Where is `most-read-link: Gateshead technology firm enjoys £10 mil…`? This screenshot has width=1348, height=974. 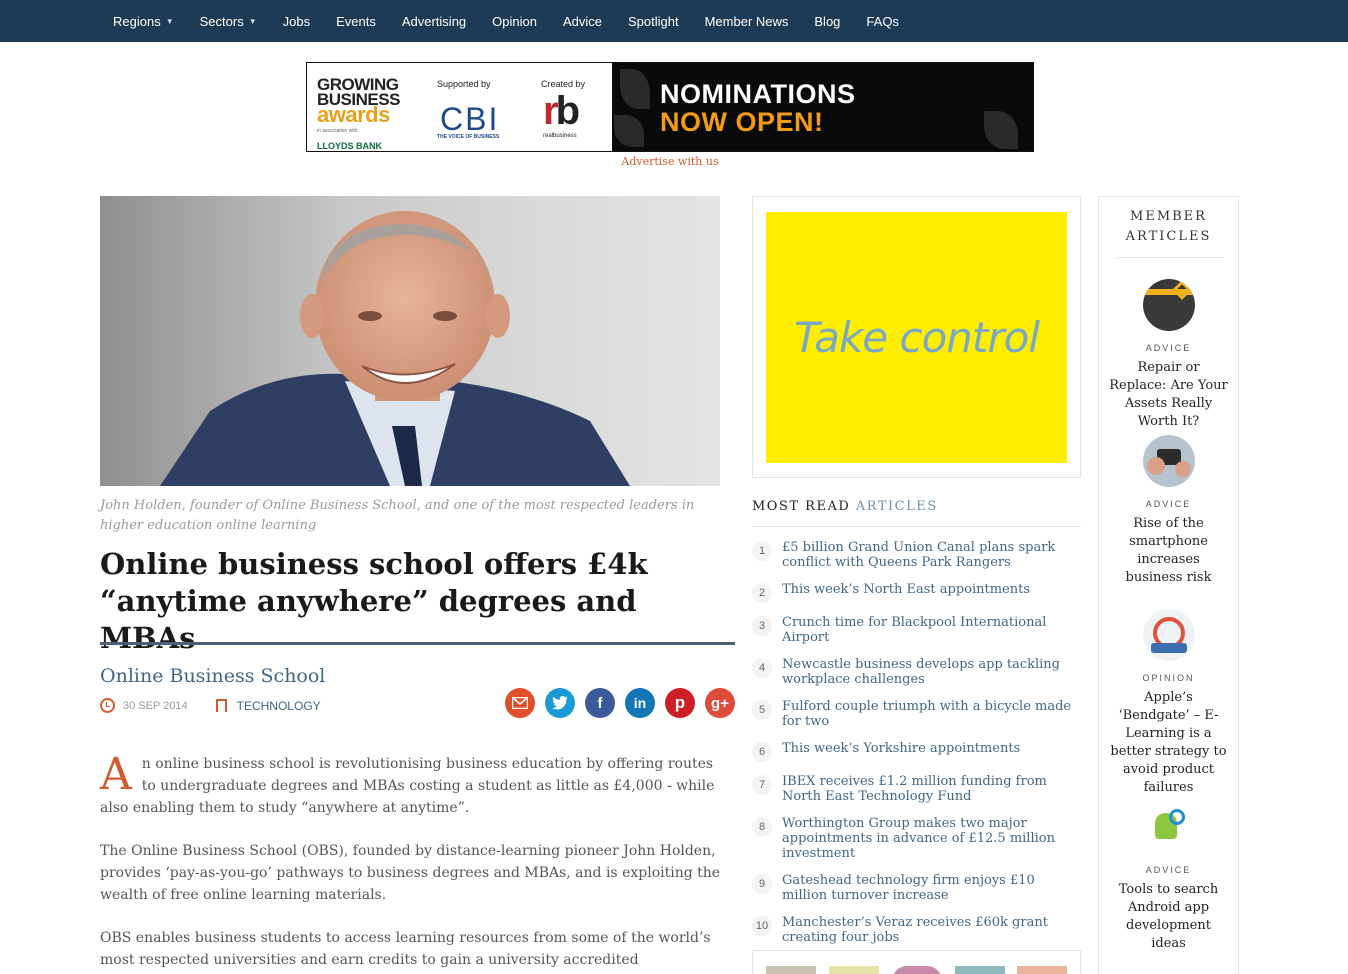 most-read-link: Gateshead technology firm enjoys £10 mil… is located at coordinates (932, 888).